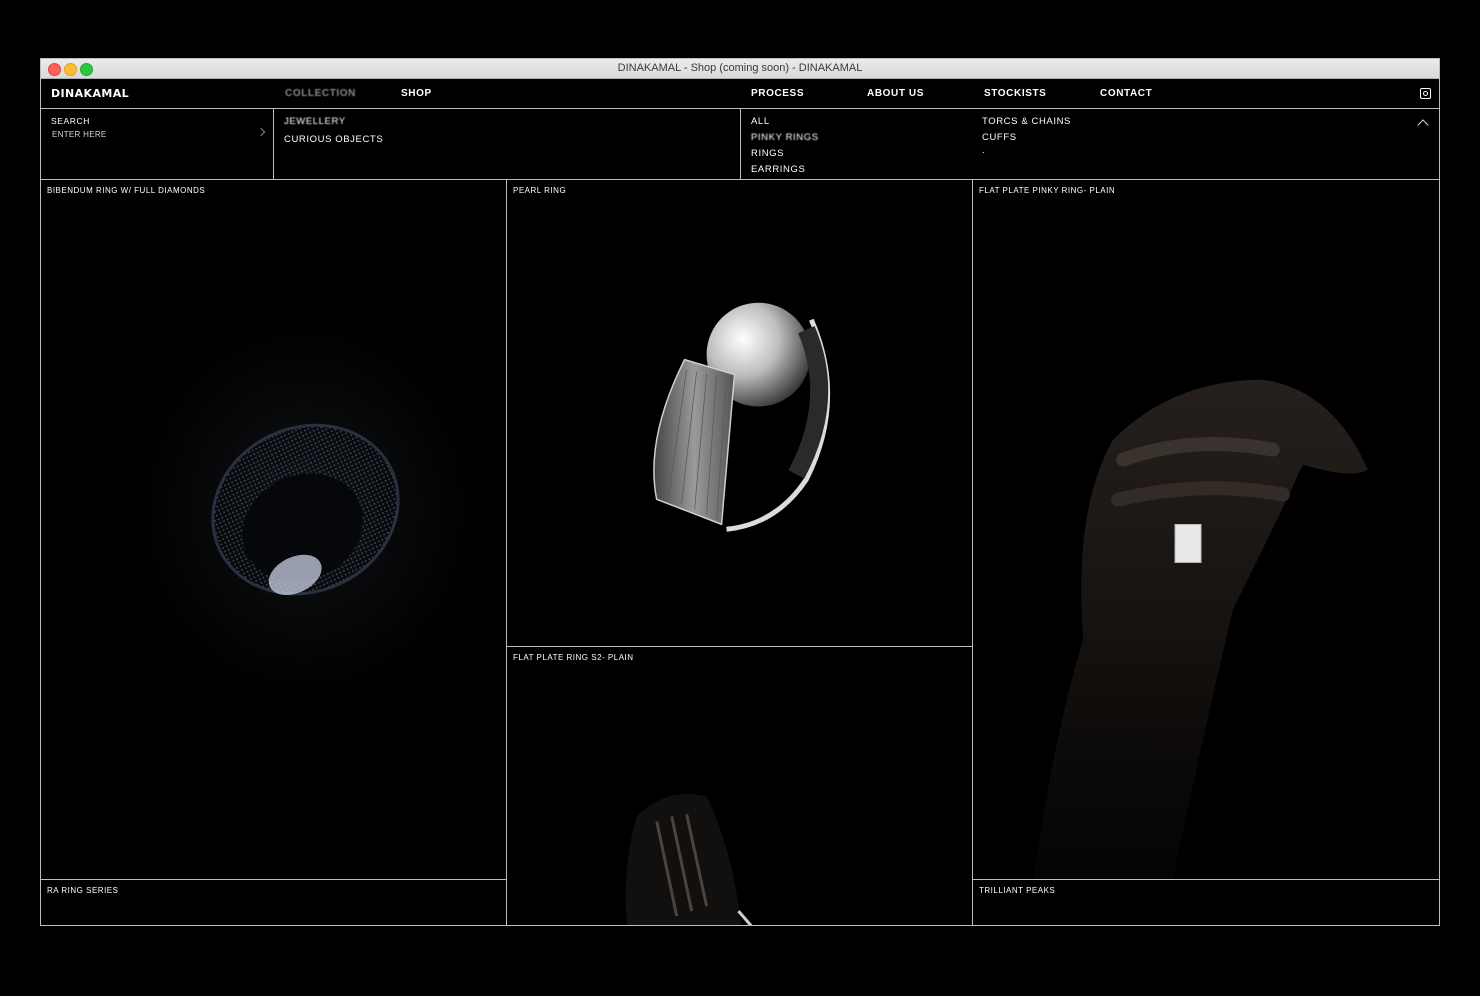  What do you see at coordinates (333, 139) in the screenshot?
I see `category-curious-objects: CURIOUS OBJECTS` at bounding box center [333, 139].